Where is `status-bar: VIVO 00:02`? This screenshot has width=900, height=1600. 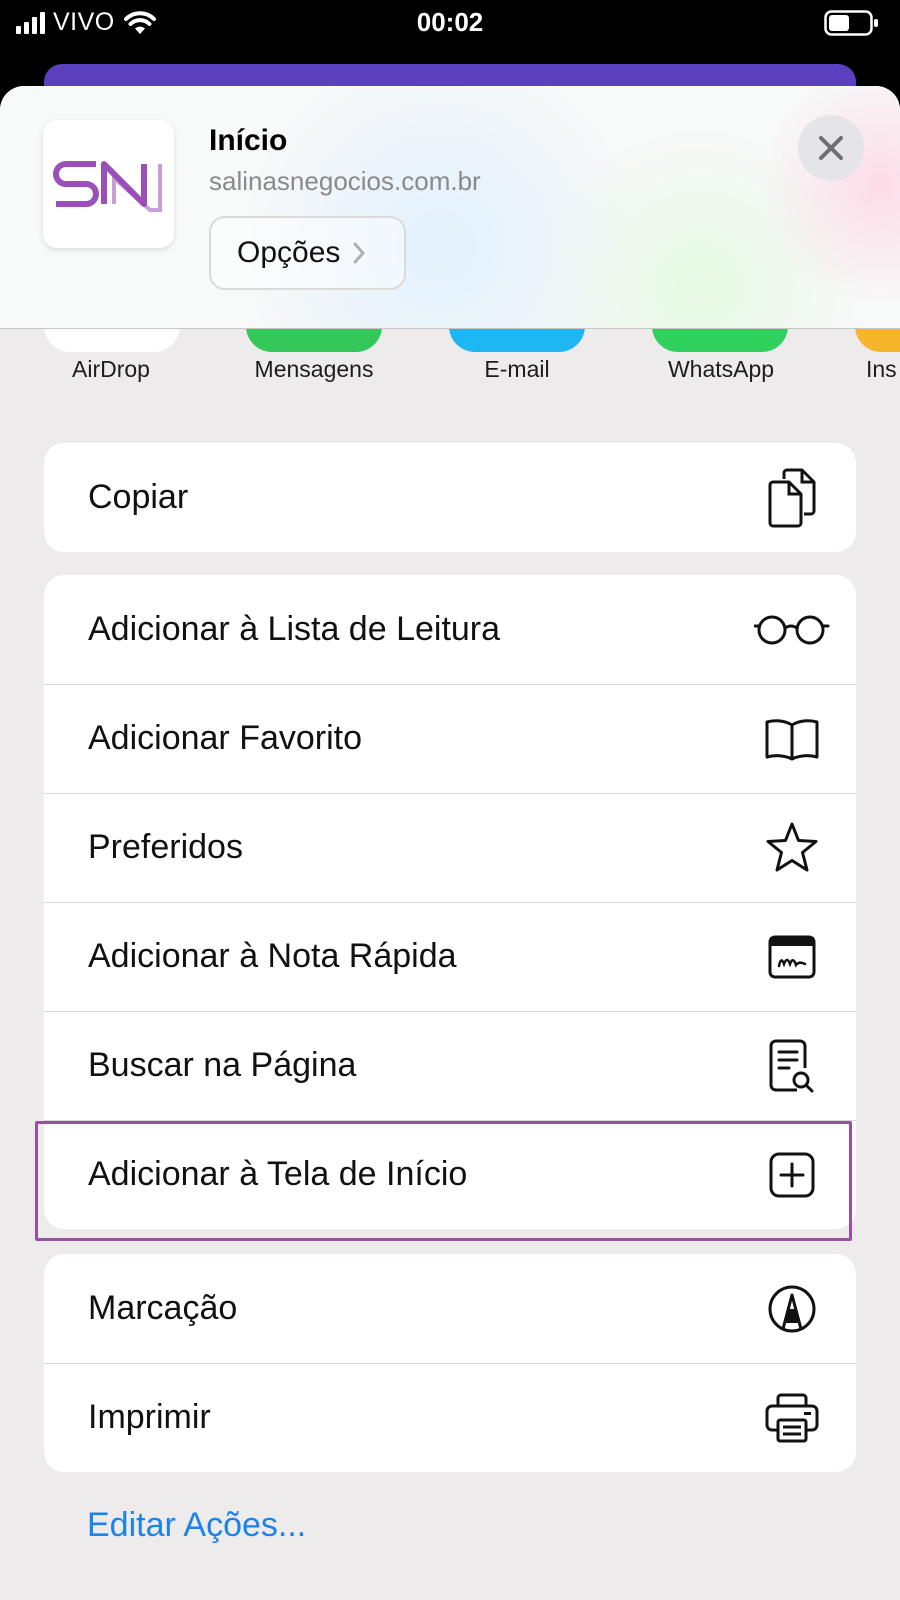
status-bar: VIVO 00:02 is located at coordinates (450, 23).